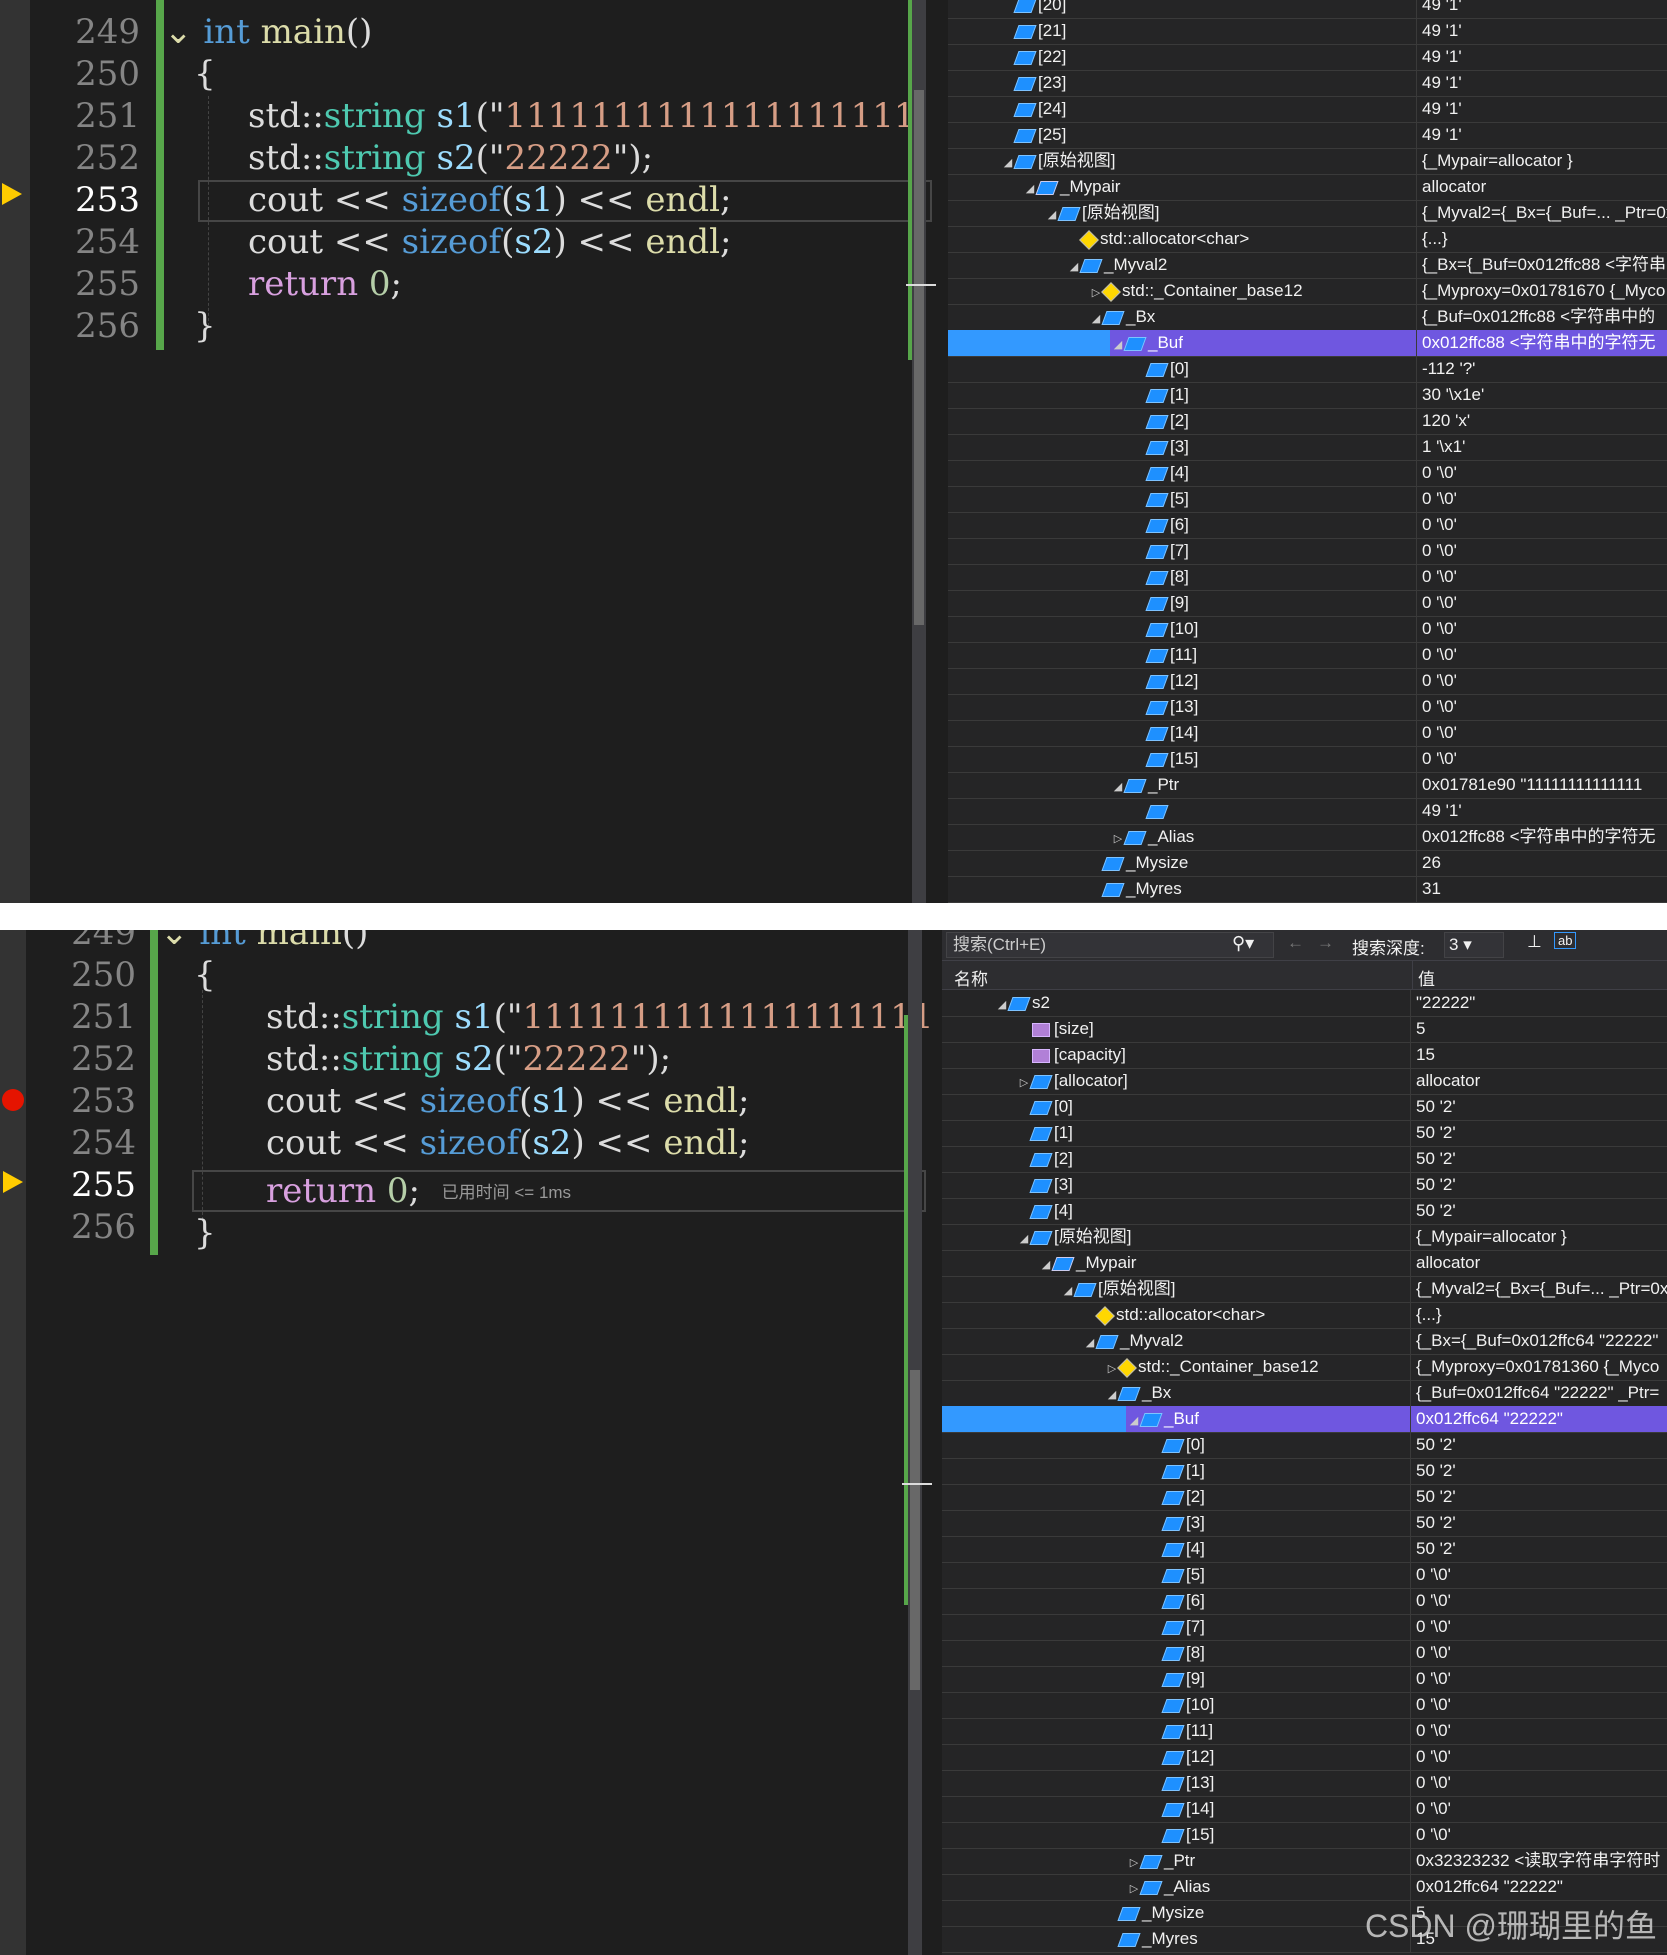 This screenshot has width=1667, height=1955. I want to click on watch-row: ▷ [allocator] allocator, so click(1304, 1081).